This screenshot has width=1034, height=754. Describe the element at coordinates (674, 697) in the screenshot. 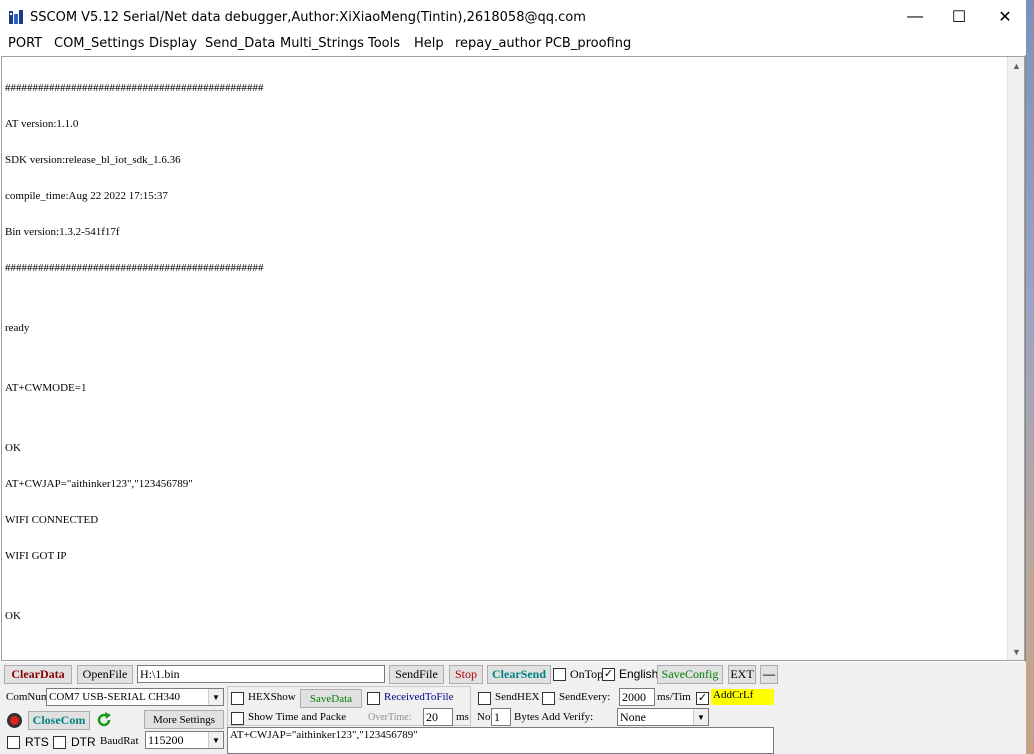

I see `send-interval-unit: ms/Tim` at that location.